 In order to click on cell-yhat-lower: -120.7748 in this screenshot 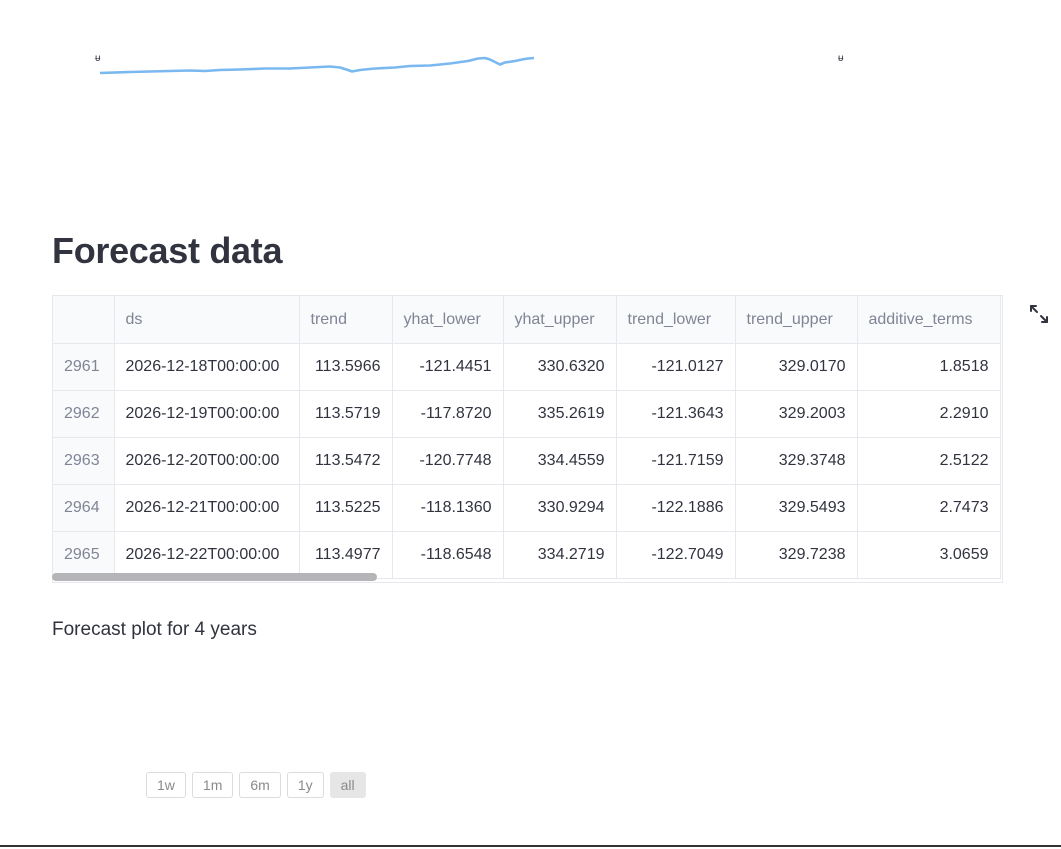, I will do `click(448, 461)`.